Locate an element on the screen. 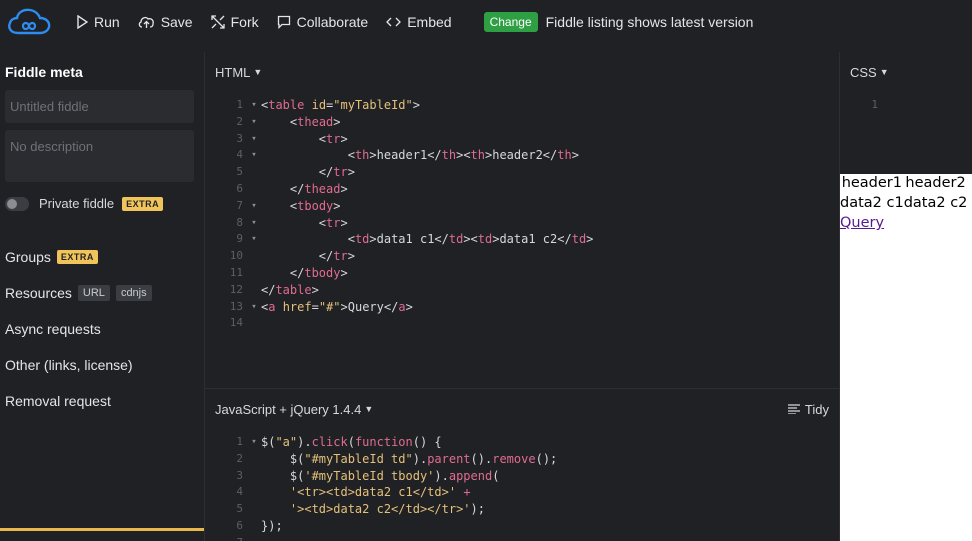 The height and width of the screenshot is (541, 972). sidebar-item-groups: Groups EXTRA is located at coordinates (99, 257).